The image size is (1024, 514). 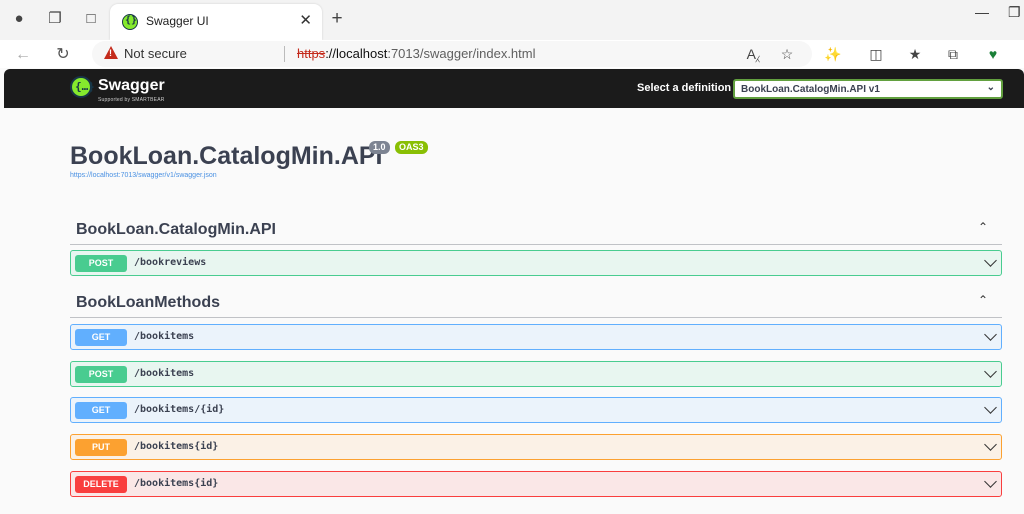 I want to click on divider, so click(x=284, y=54).